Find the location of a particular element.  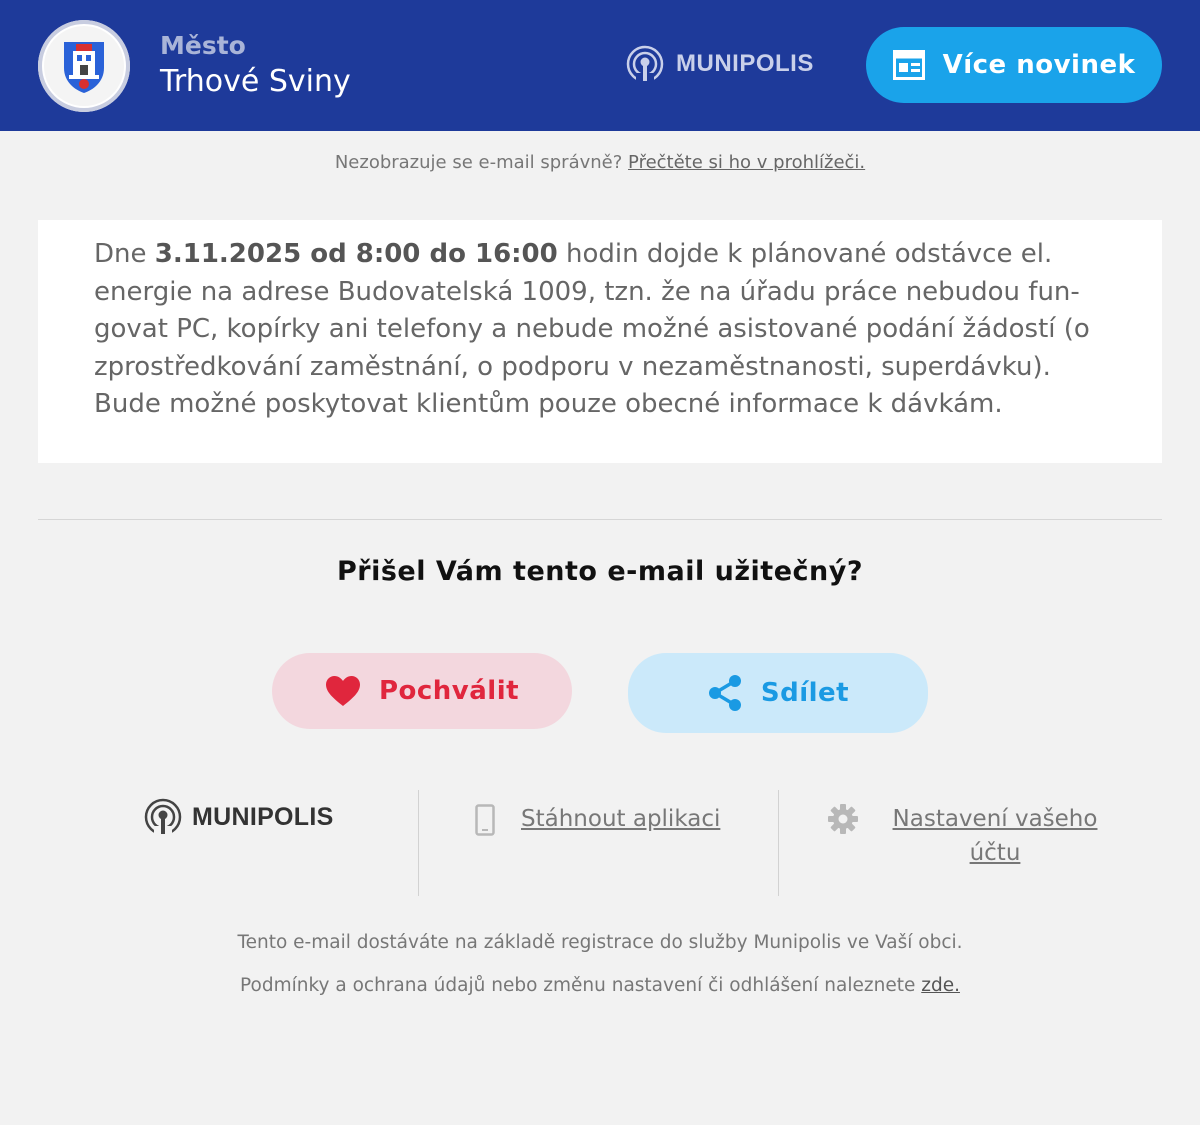

brand-name: MUNIPOLIS is located at coordinates (745, 63).